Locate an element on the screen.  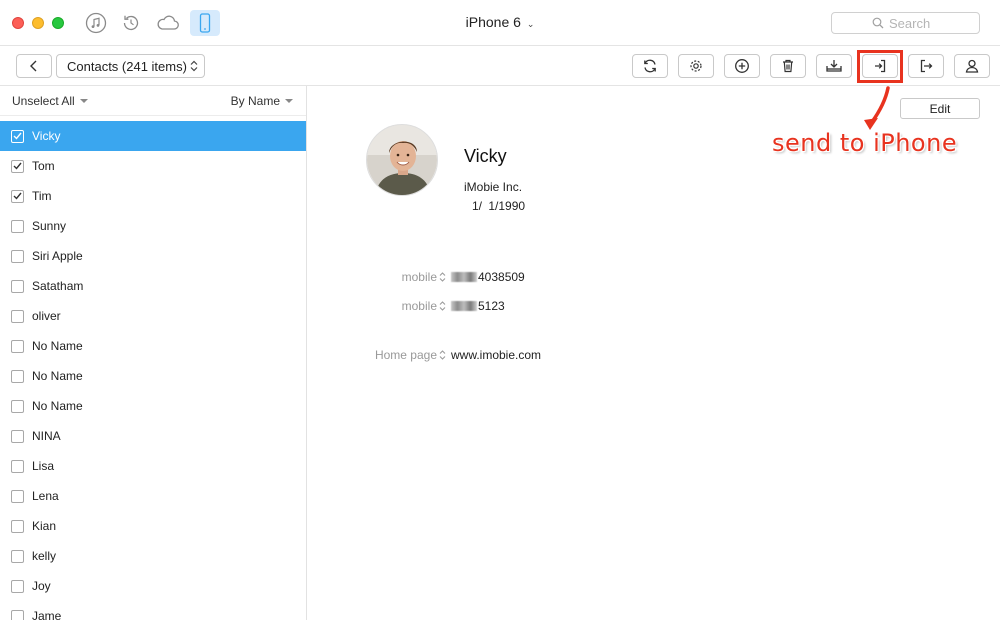
search-input is located at coordinates (914, 23).